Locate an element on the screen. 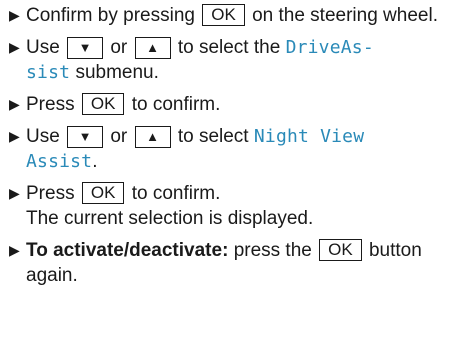 The width and height of the screenshot is (459, 356). step-text: submenu. is located at coordinates (117, 72).